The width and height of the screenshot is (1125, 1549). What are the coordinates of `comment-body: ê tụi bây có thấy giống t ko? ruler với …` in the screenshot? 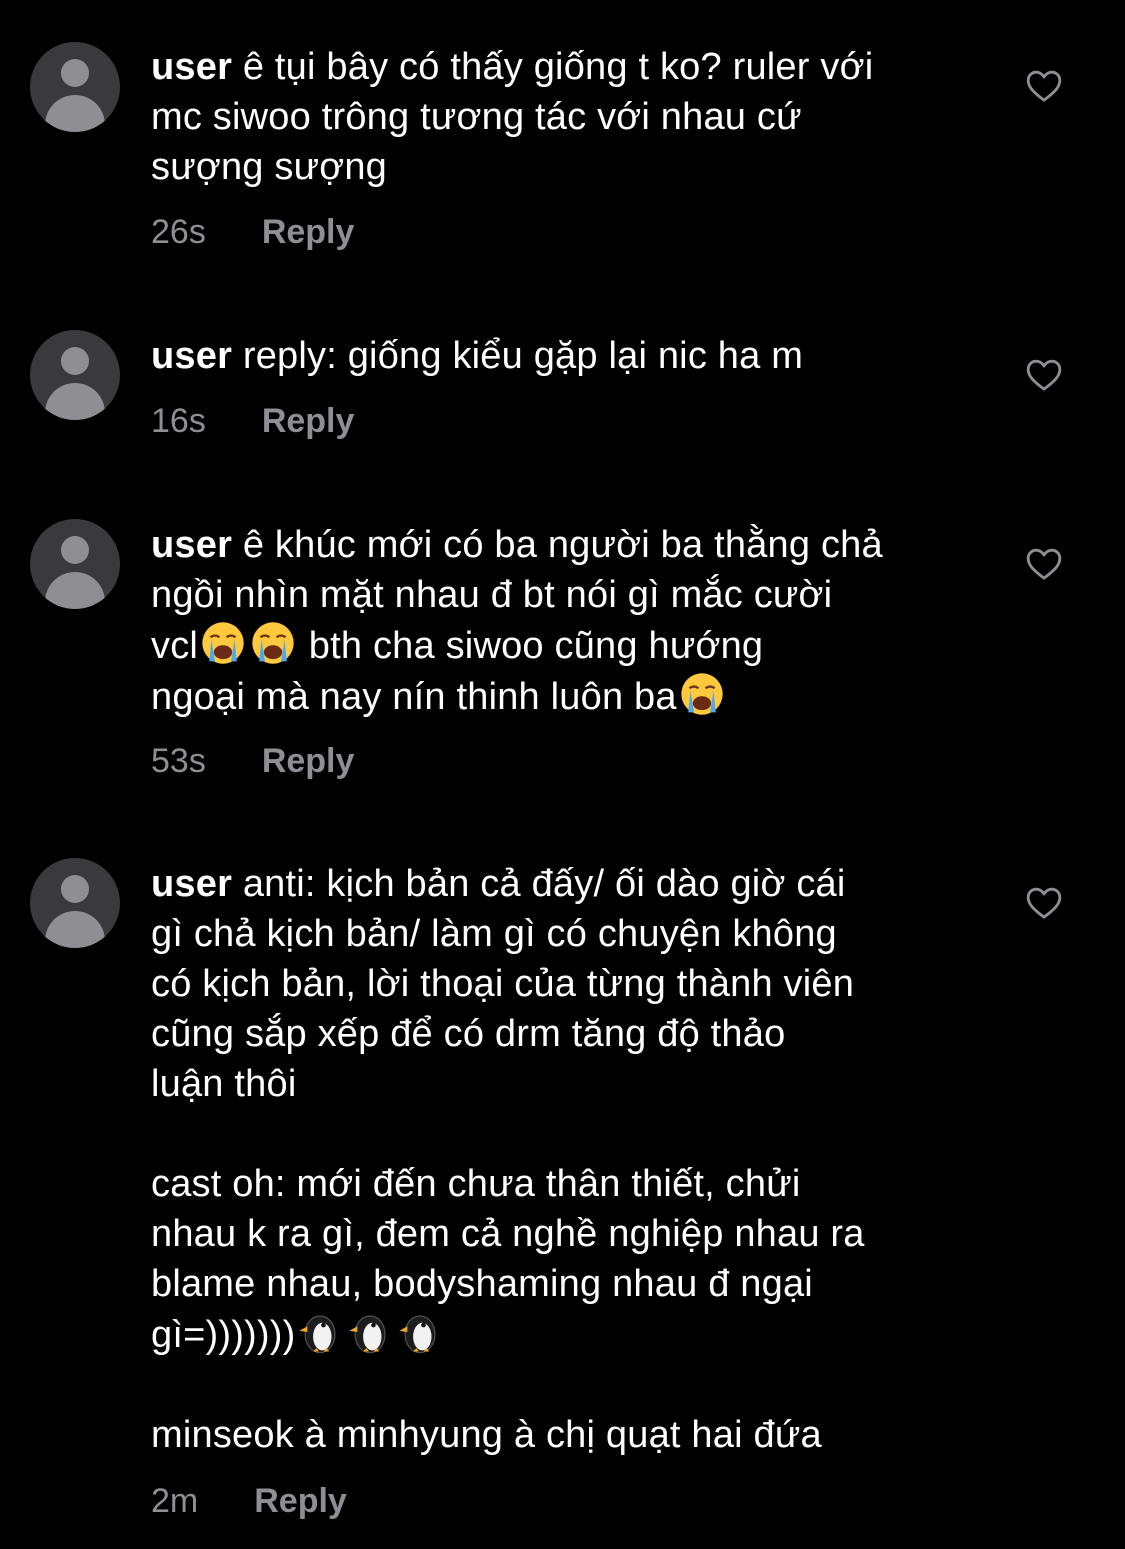 It's located at (512, 117).